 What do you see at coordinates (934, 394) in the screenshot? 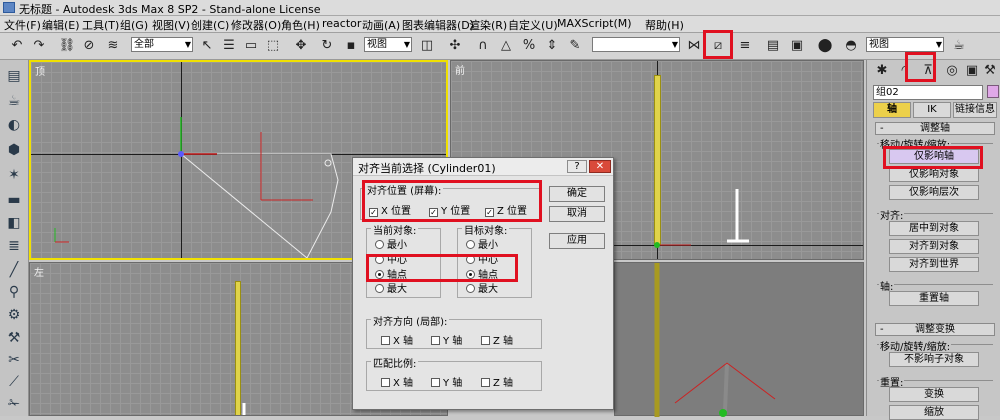
I see `transform-button: 变换` at bounding box center [934, 394].